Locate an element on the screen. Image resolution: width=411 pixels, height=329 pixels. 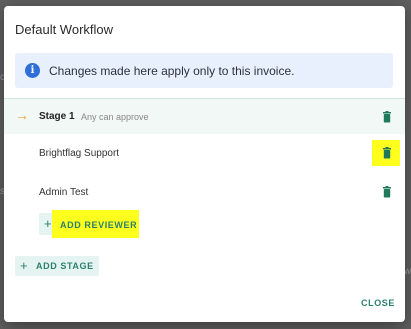
stage-row: → Stage 1 Any can approve is located at coordinates (204, 116).